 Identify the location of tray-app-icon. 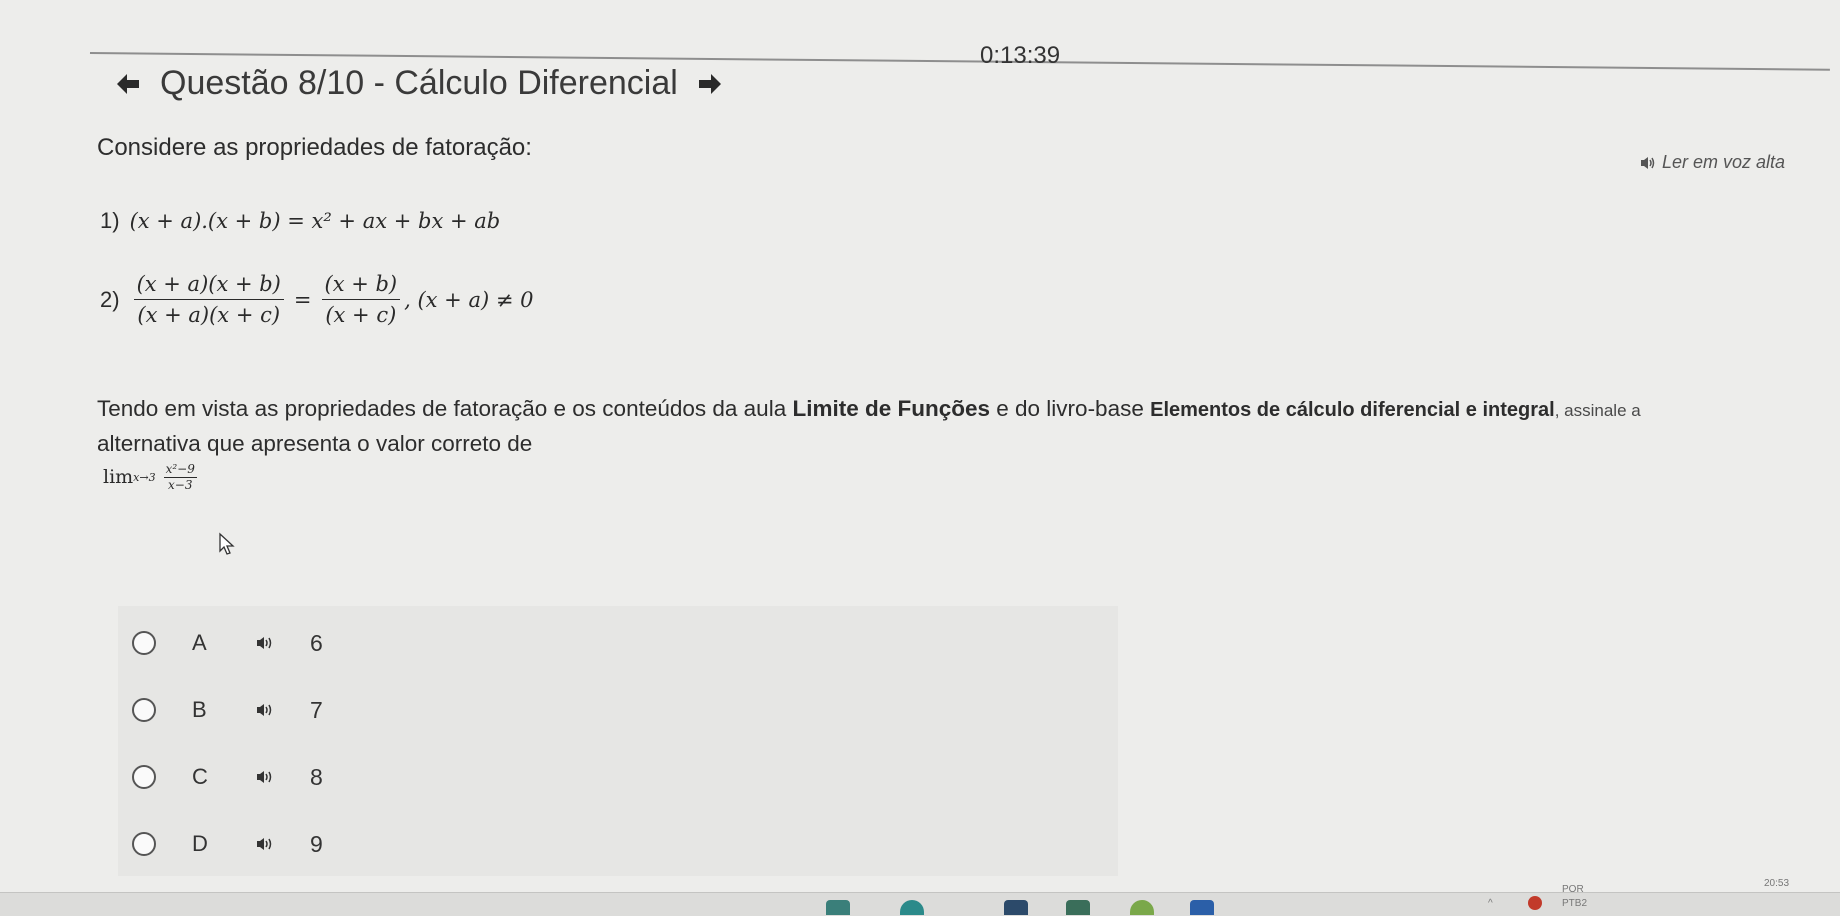
(1535, 903).